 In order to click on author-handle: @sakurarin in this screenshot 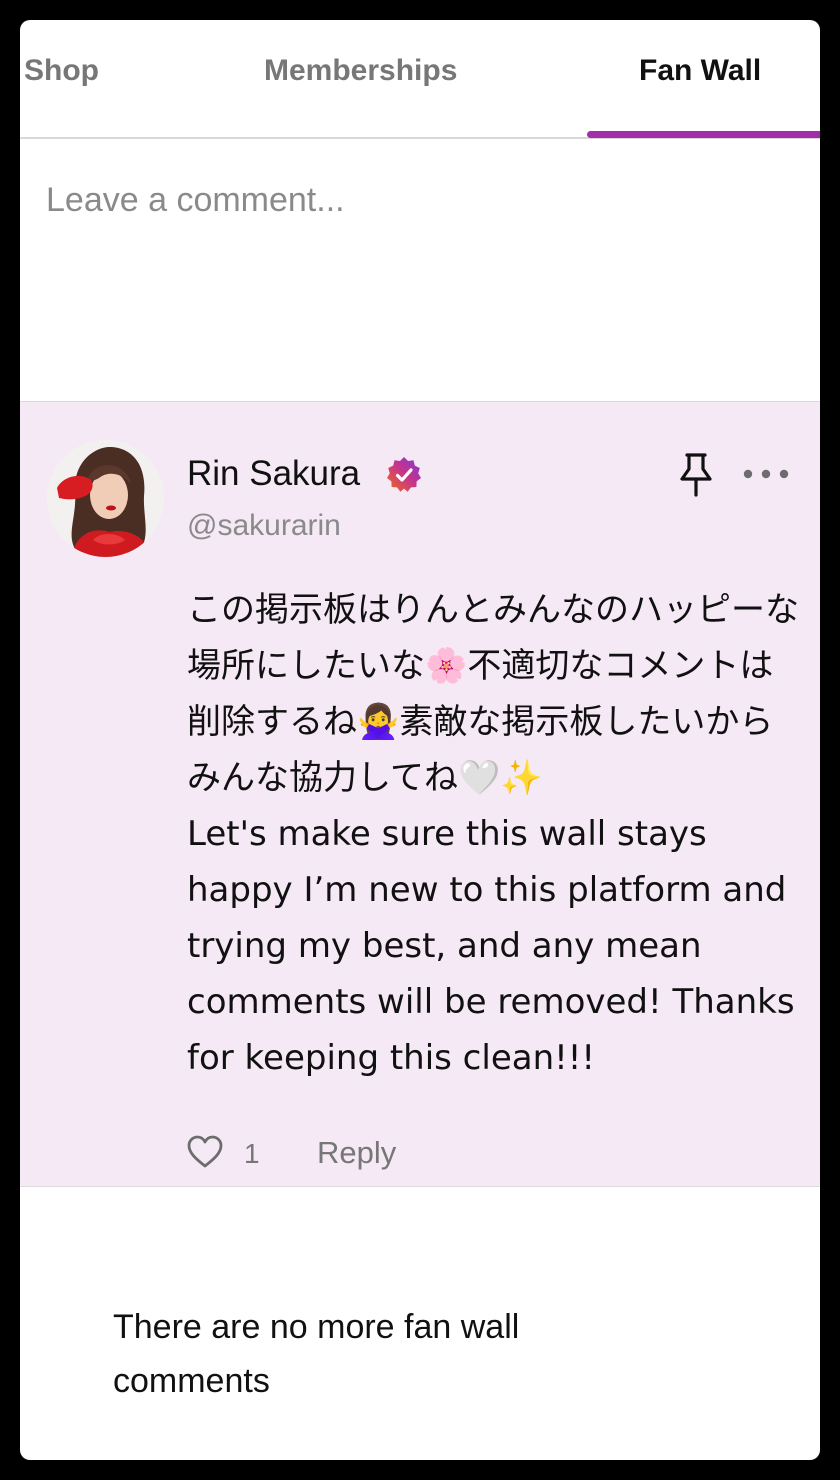, I will do `click(264, 526)`.